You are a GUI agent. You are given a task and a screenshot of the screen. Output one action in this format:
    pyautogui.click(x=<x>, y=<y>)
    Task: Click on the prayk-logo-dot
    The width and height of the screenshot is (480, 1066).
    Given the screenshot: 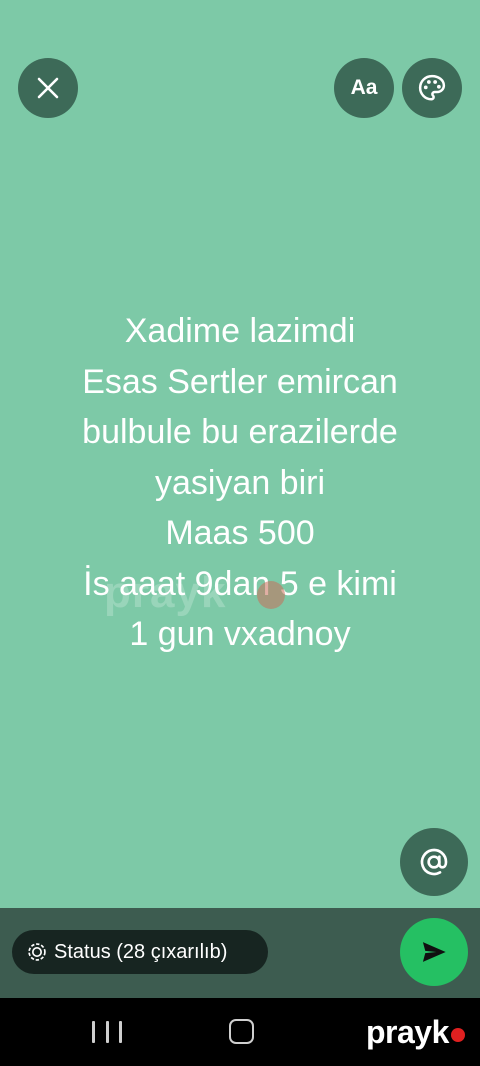 What is the action you would take?
    pyautogui.click(x=457, y=1034)
    